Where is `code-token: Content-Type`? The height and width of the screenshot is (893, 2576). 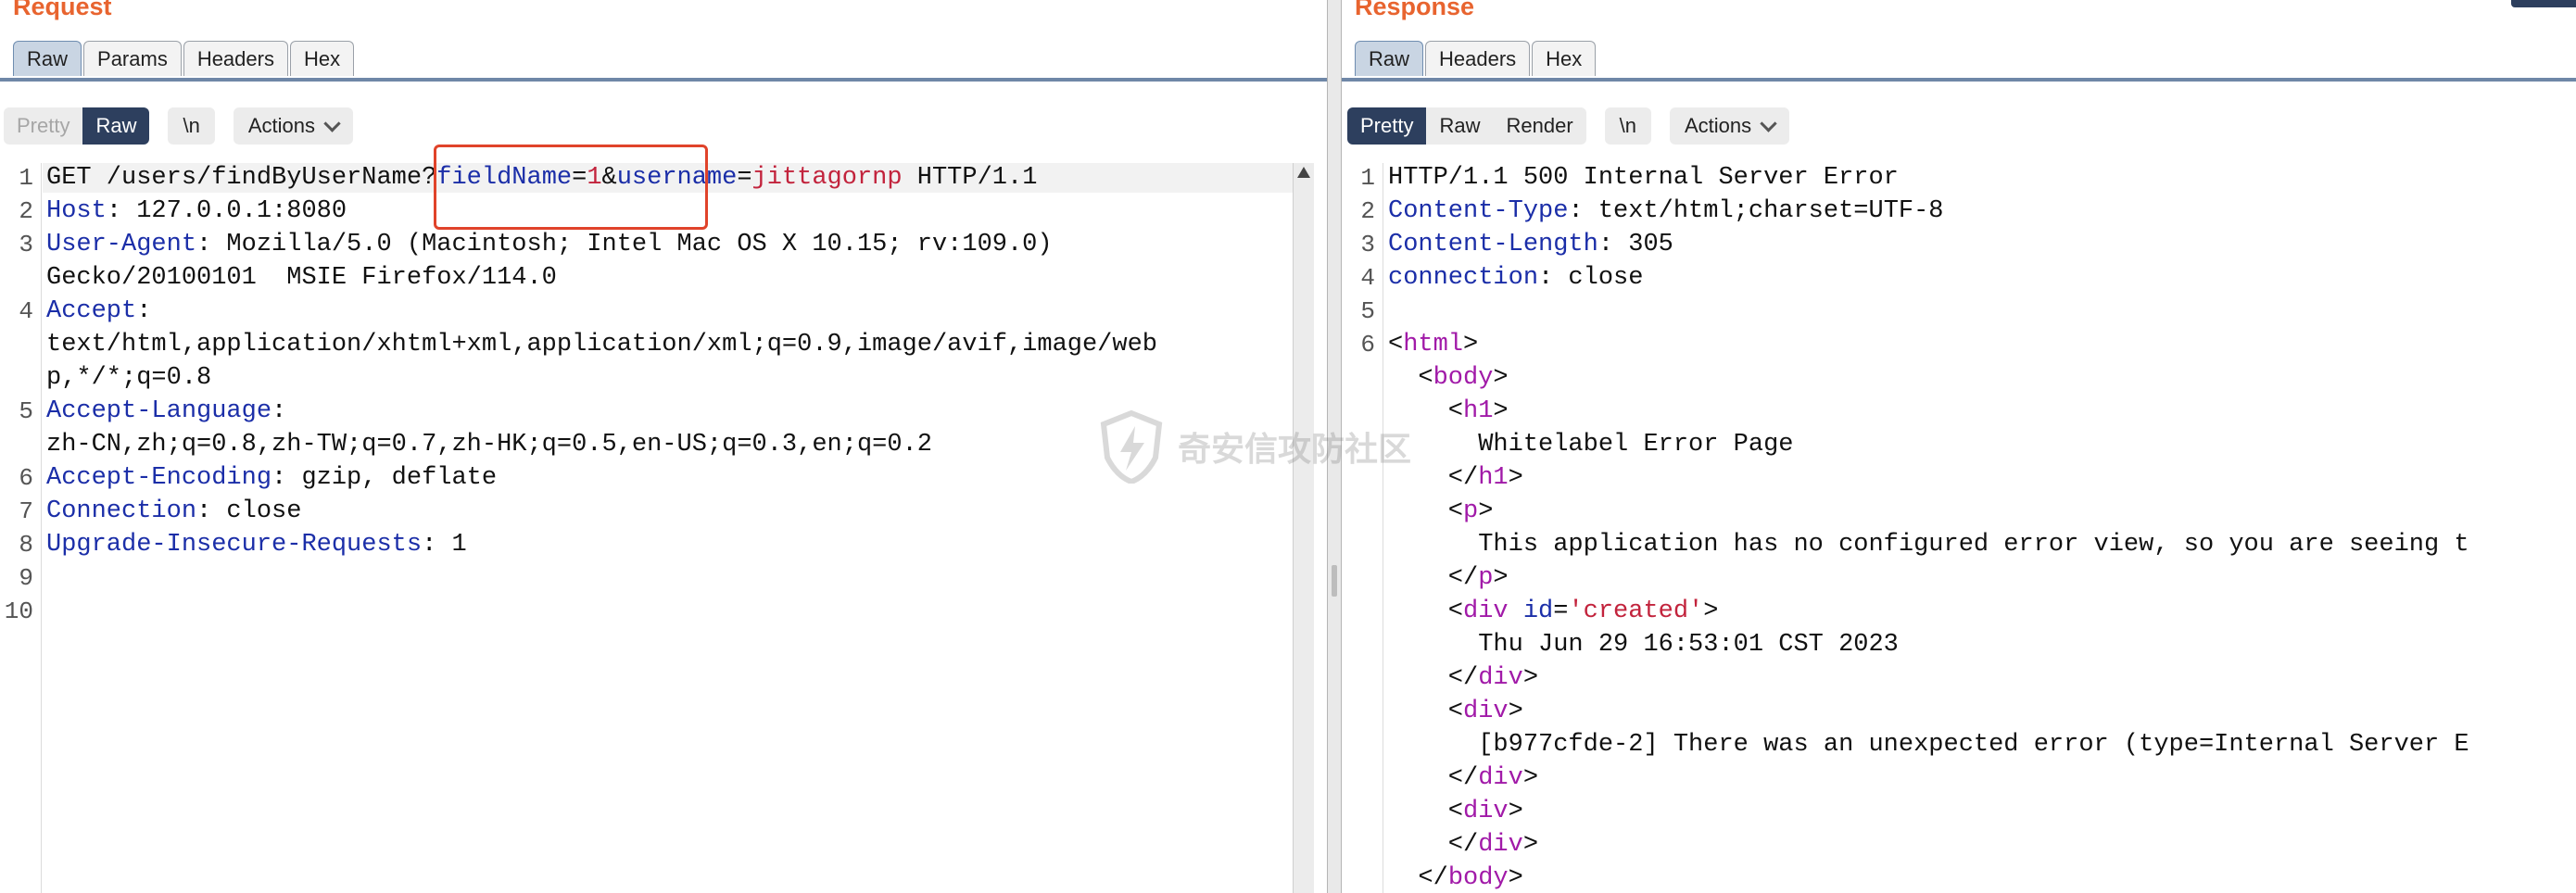
code-token: Content-Type is located at coordinates (1479, 211).